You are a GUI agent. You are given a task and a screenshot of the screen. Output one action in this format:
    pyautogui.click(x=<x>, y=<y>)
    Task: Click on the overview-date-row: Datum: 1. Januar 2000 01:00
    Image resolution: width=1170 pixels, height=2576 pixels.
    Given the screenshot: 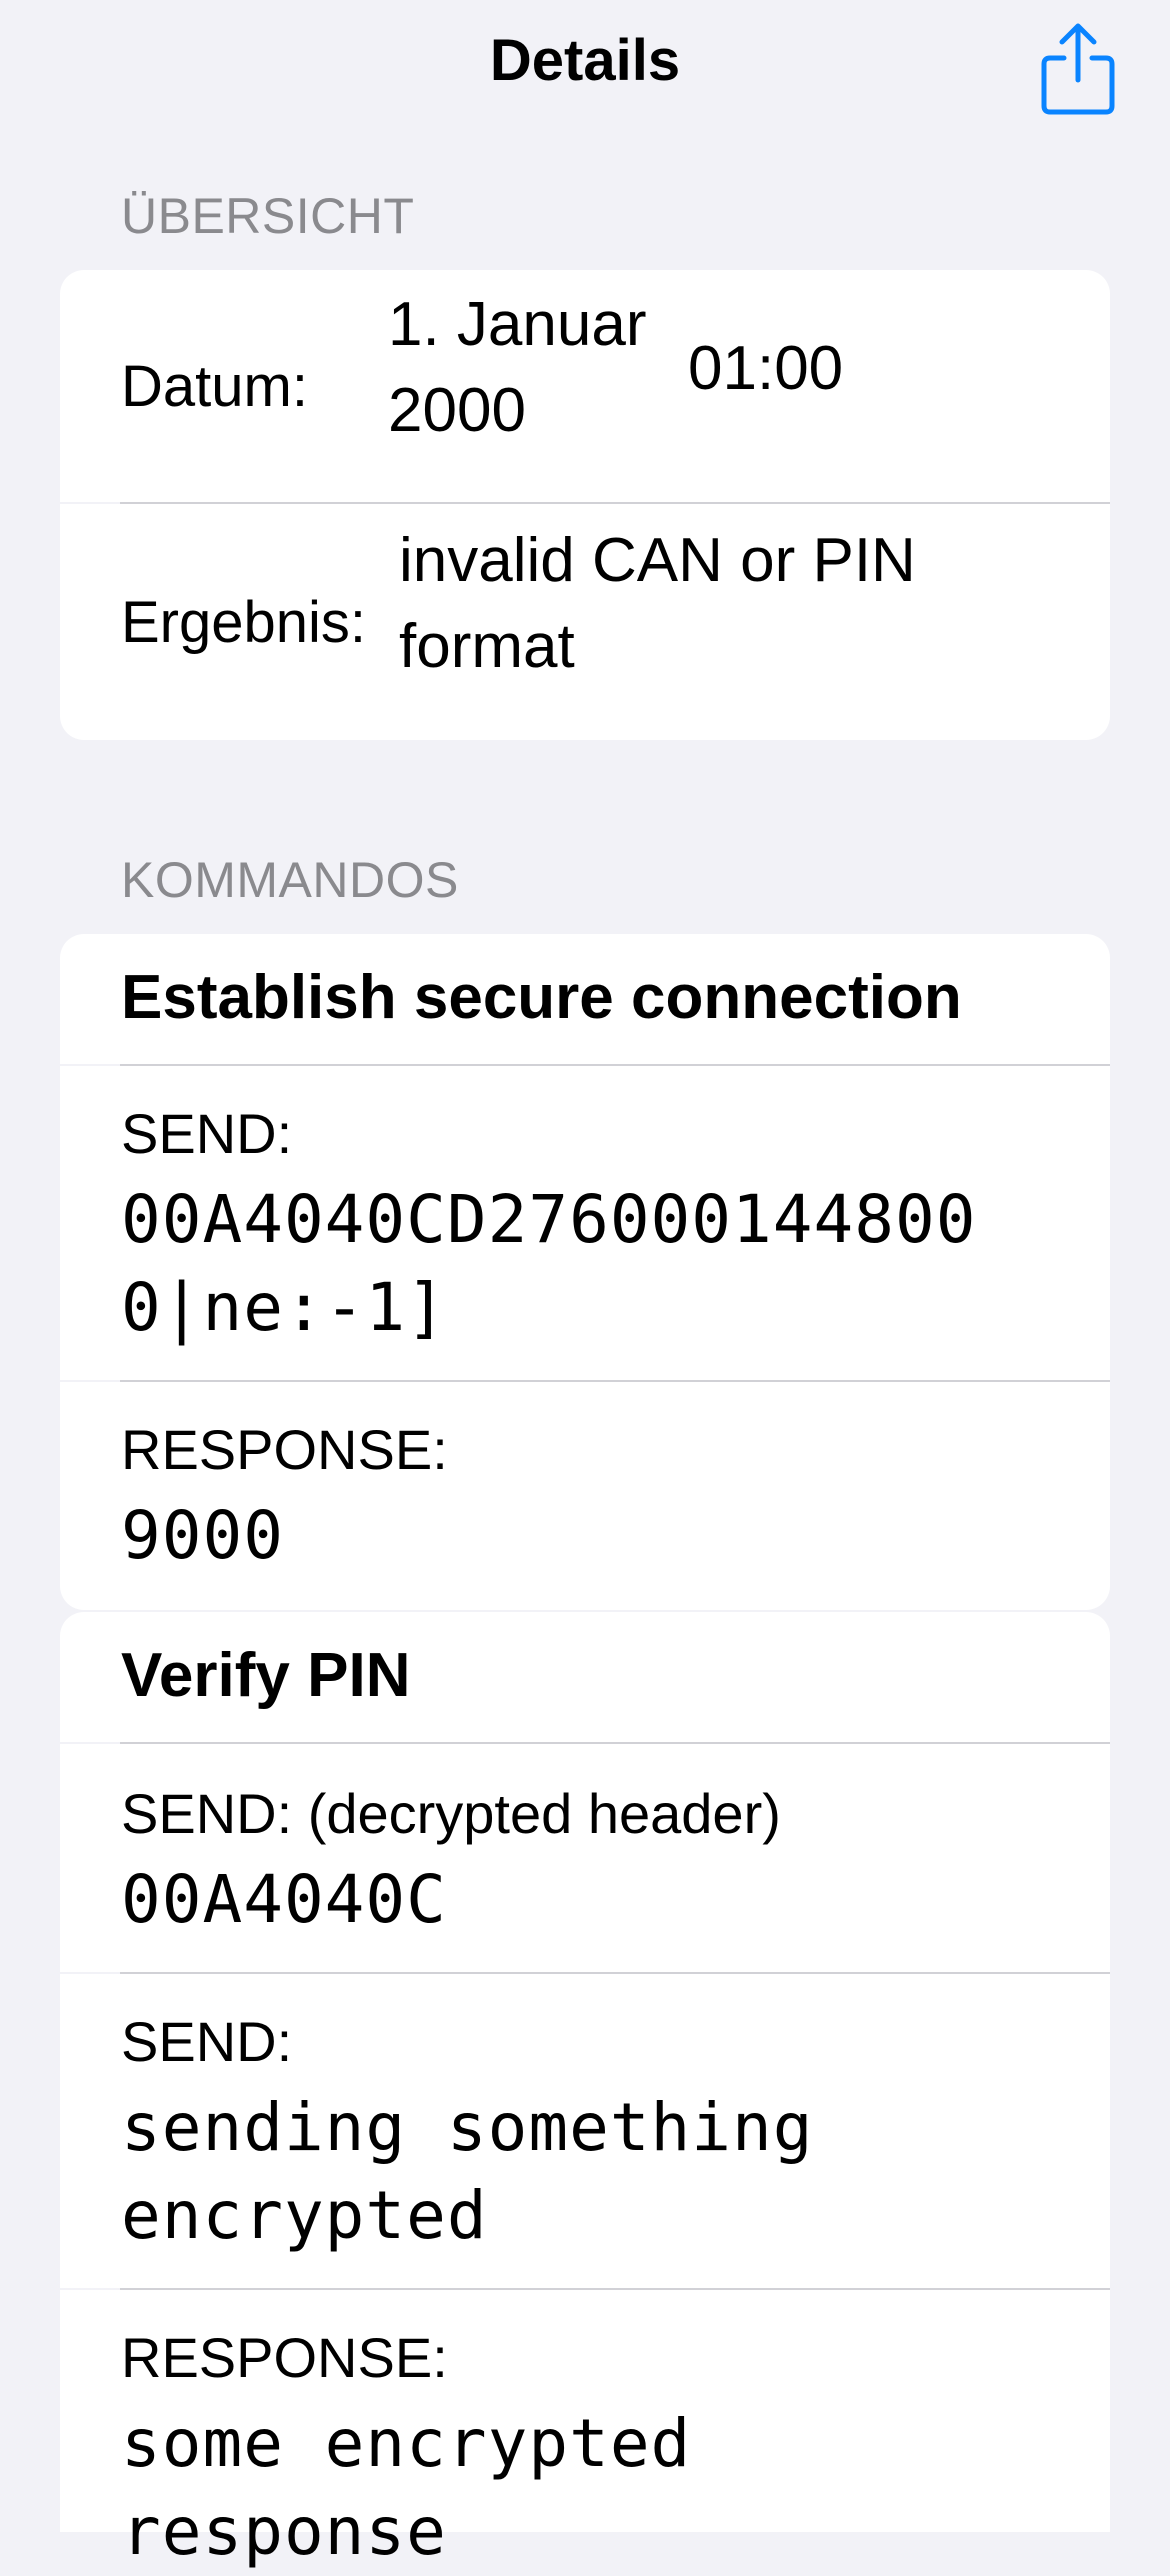 What is the action you would take?
    pyautogui.click(x=585, y=386)
    